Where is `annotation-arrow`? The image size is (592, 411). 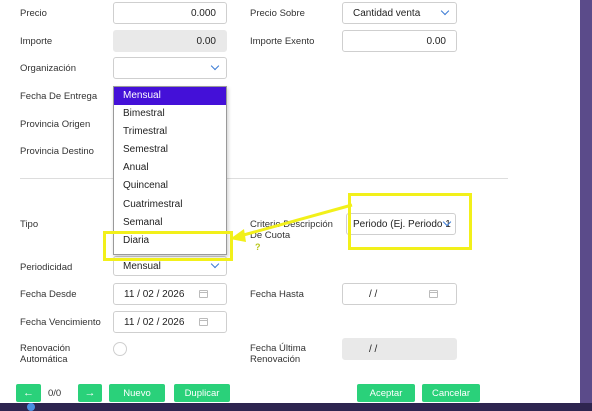 annotation-arrow is located at coordinates (291, 222).